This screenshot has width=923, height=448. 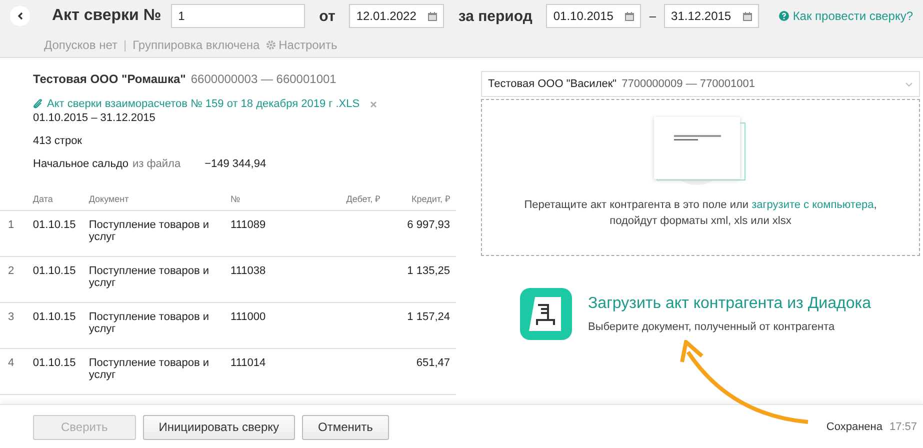 What do you see at coordinates (594, 16) in the screenshot?
I see `date-field: 01.10.2015` at bounding box center [594, 16].